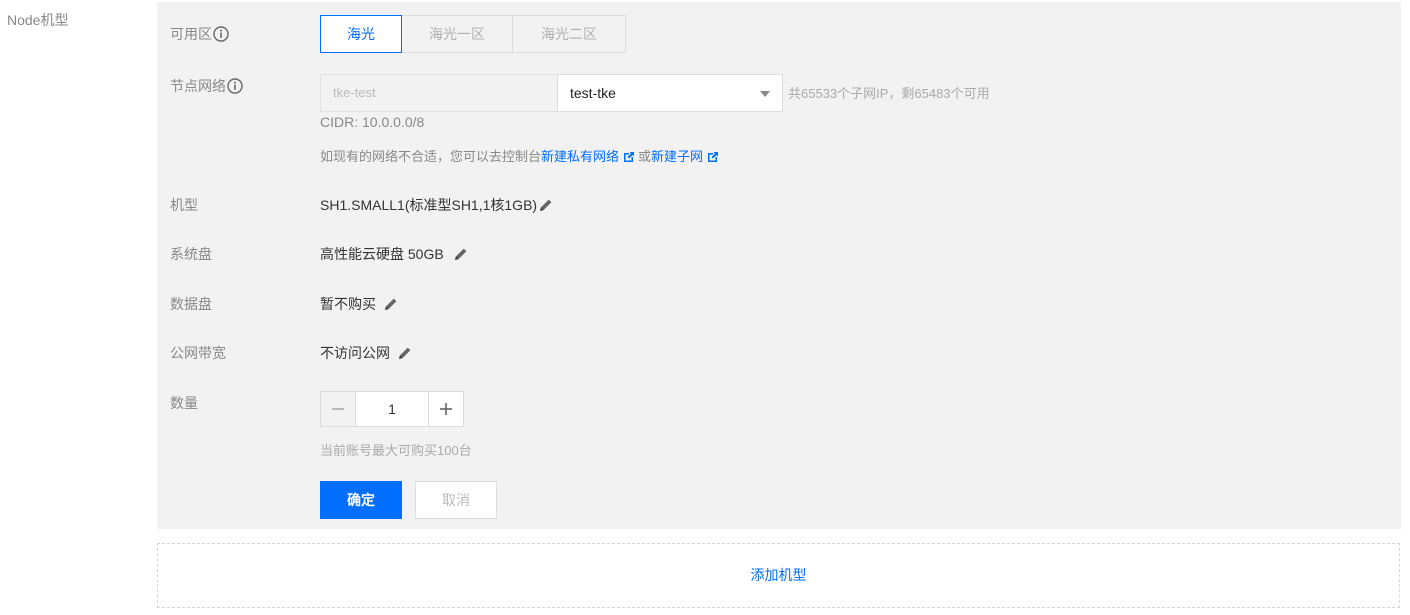  What do you see at coordinates (372, 122) in the screenshot?
I see `cidr-text: CIDR: 10.0.0.0/8` at bounding box center [372, 122].